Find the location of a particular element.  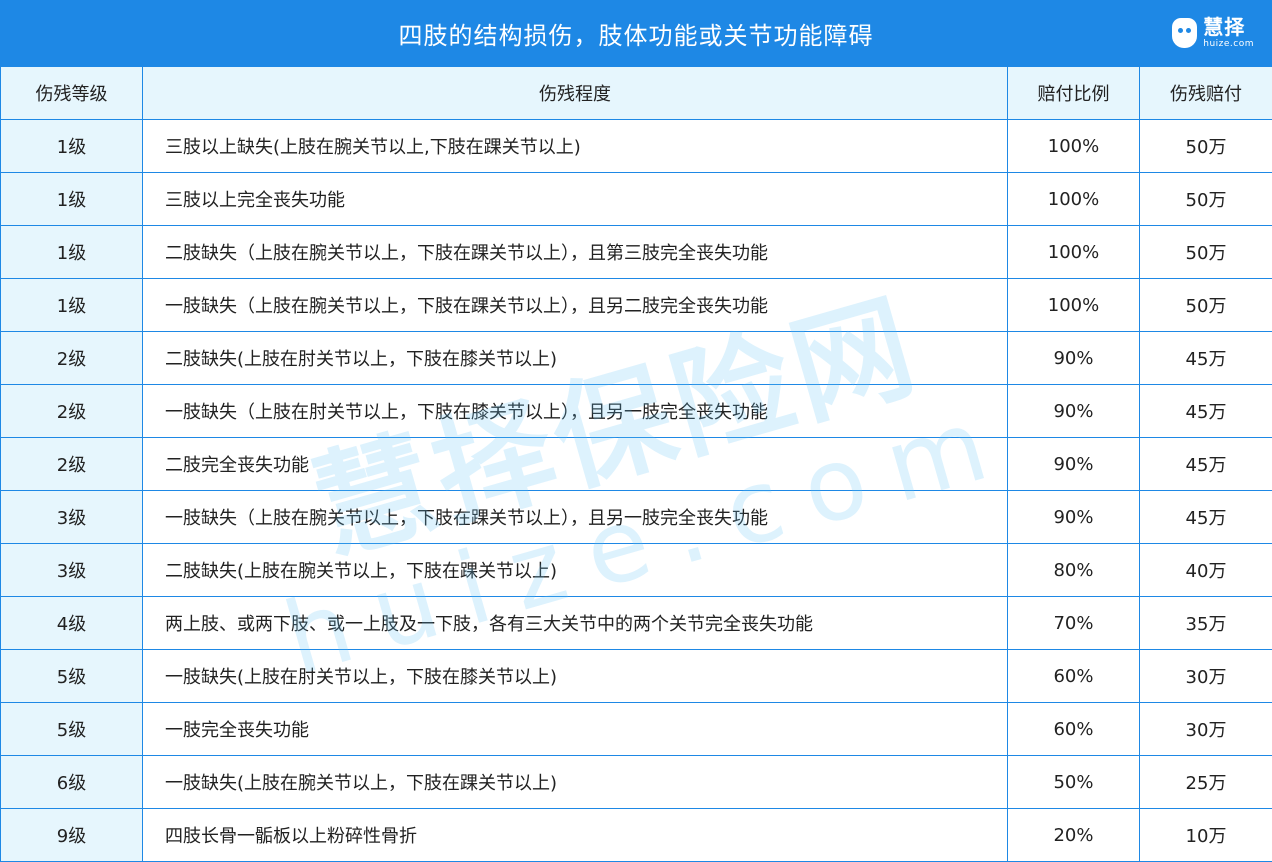

cell-degree: 一肢缺失(上肢在肘关节以上，下肢在膝关节以上) is located at coordinates (575, 676).